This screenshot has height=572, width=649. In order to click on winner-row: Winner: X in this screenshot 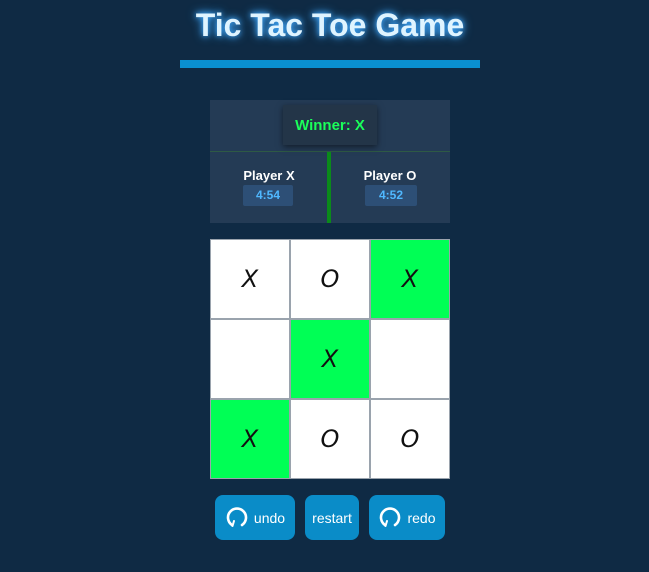, I will do `click(330, 126)`.